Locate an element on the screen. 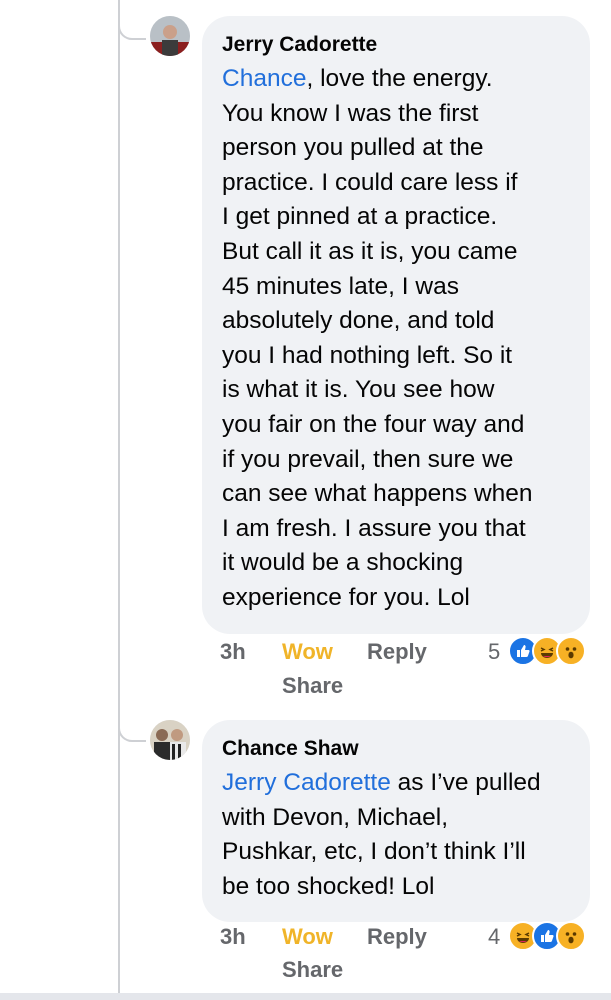 Image resolution: width=611 pixels, height=1000 pixels. comment-author: Chance Shaw is located at coordinates (396, 749).